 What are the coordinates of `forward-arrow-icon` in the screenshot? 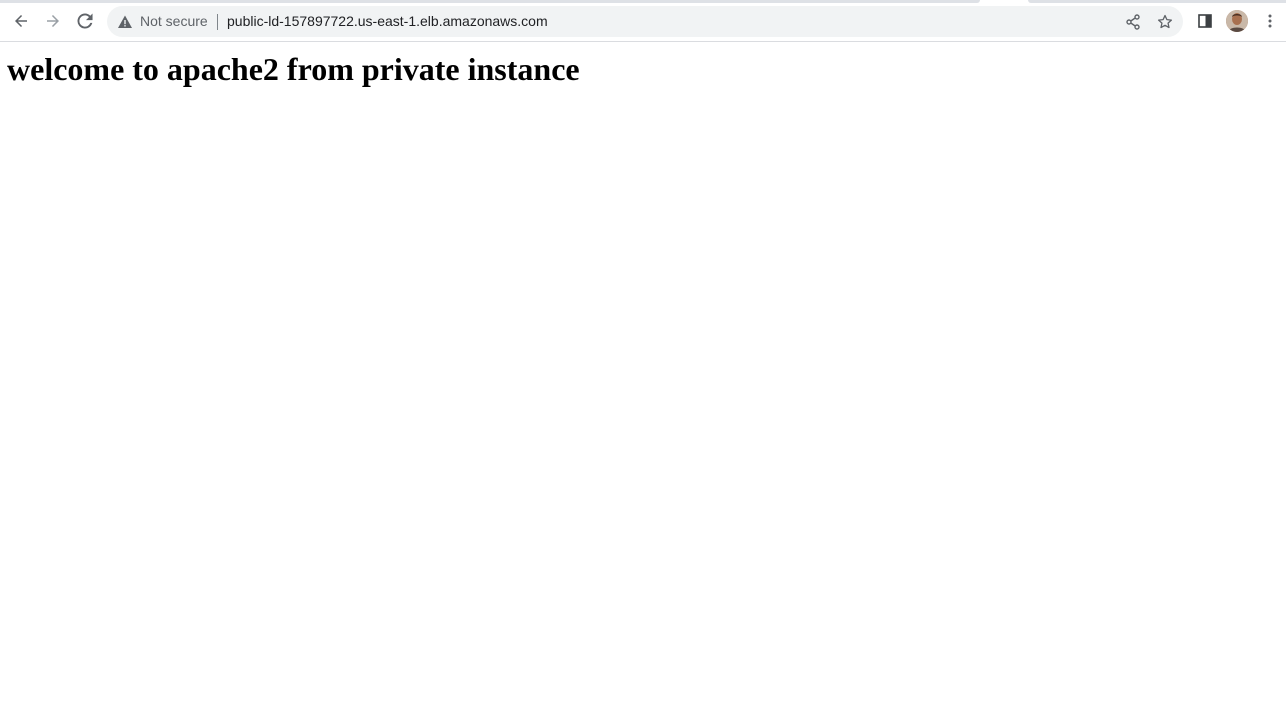 It's located at (53, 21).